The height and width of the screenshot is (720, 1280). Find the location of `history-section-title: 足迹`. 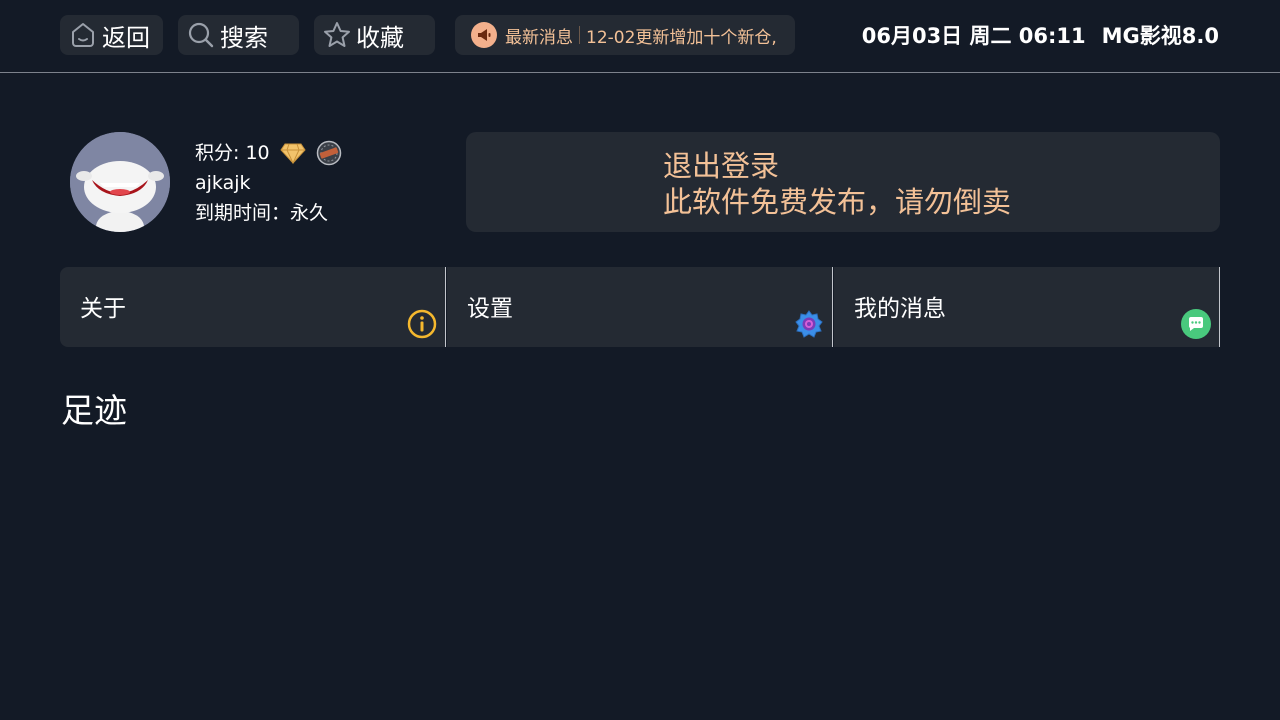

history-section-title: 足迹 is located at coordinates (94, 410).